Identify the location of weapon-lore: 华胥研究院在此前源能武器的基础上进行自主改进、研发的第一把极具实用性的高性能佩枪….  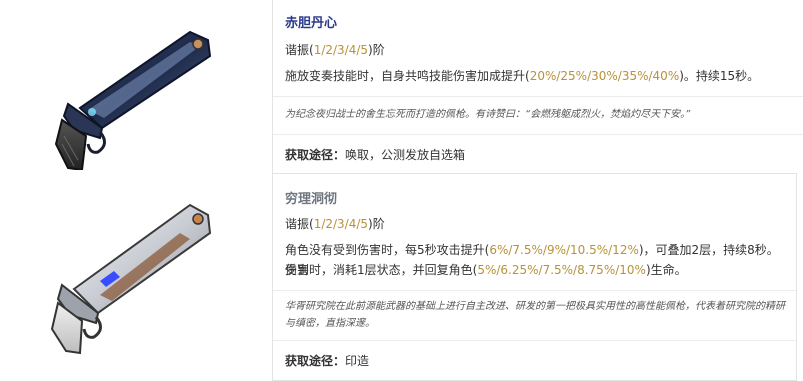
(535, 315).